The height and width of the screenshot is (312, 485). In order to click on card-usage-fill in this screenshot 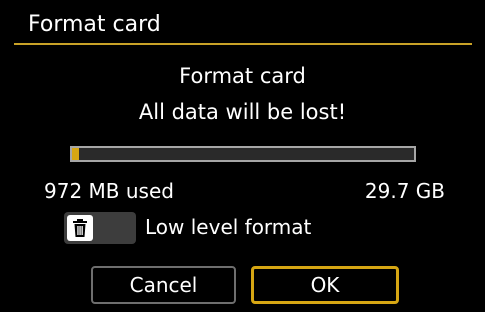, I will do `click(75, 154)`.